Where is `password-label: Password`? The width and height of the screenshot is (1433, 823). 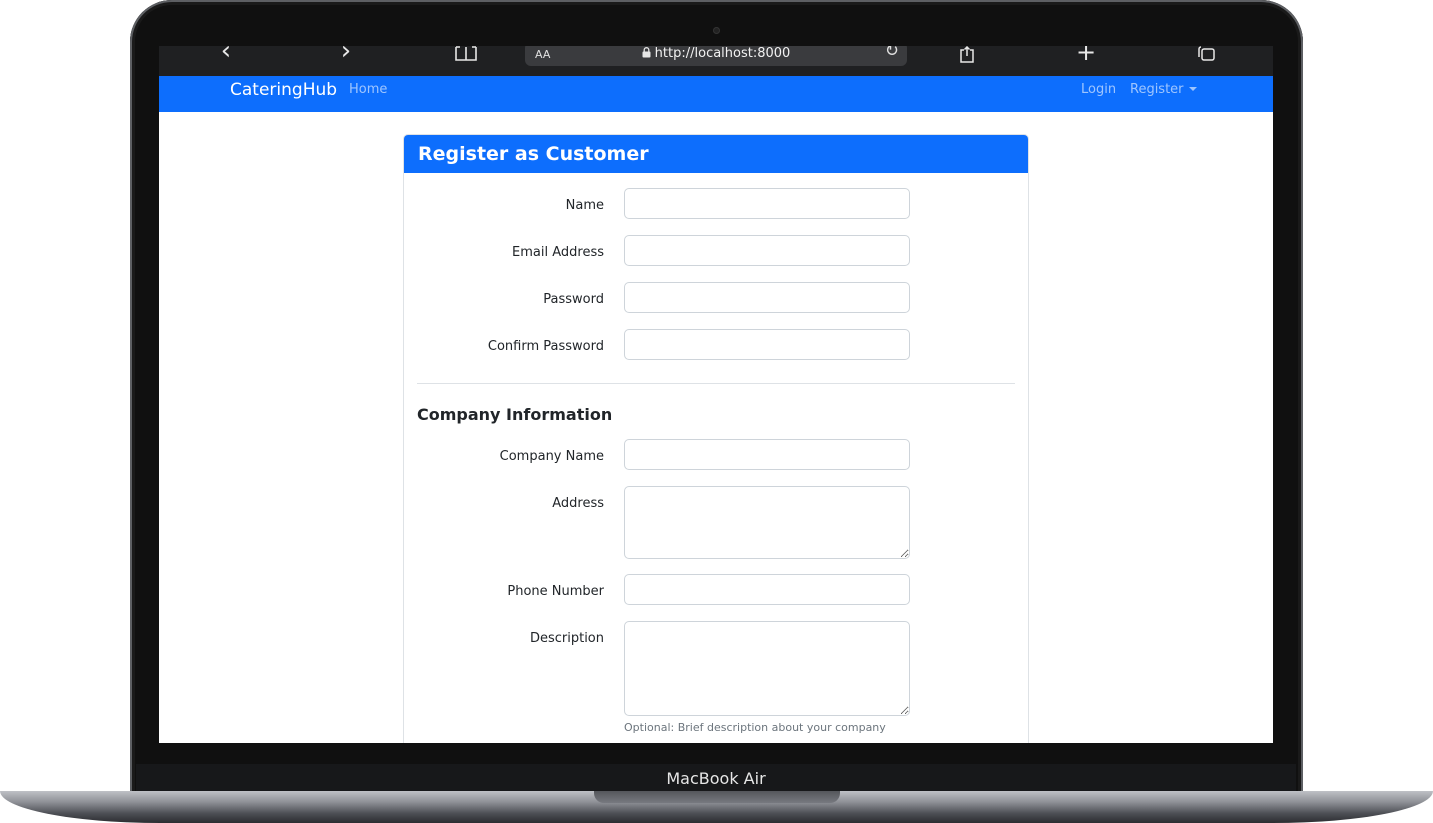
password-label: Password is located at coordinates (573, 299).